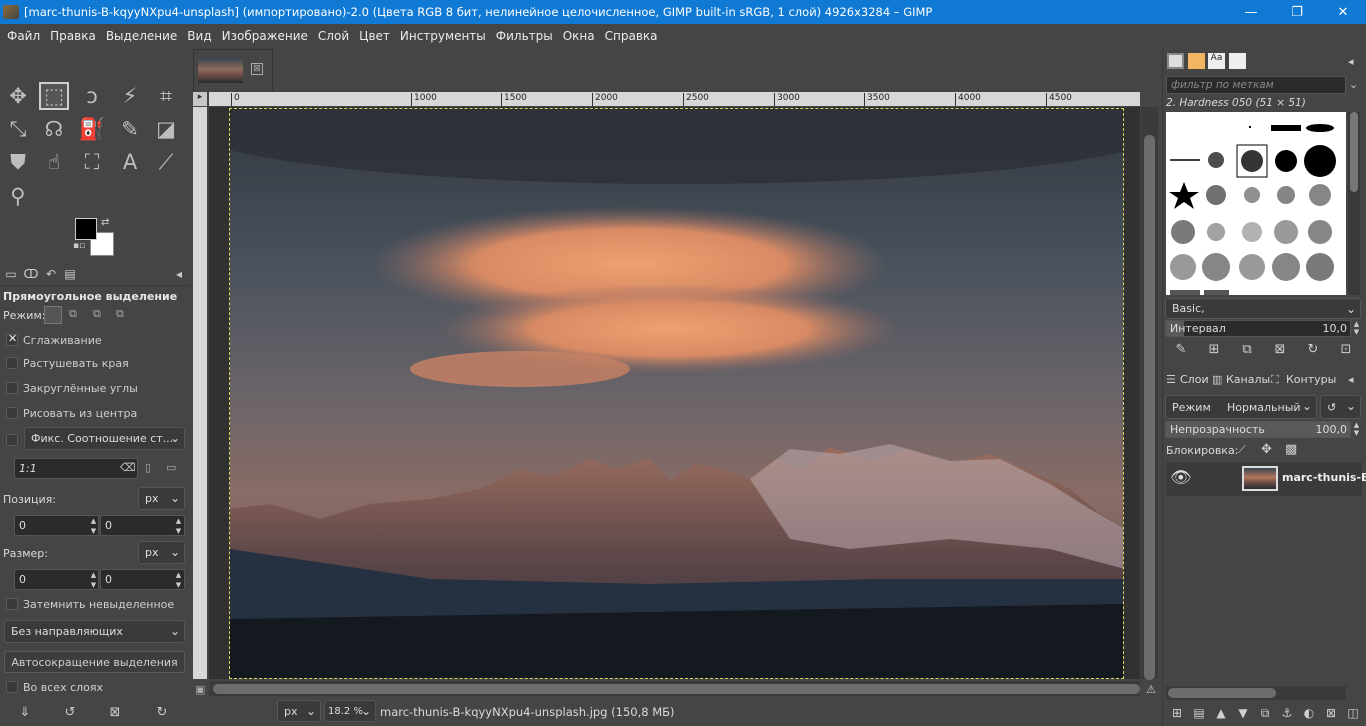  What do you see at coordinates (1248, 379) in the screenshot?
I see `tab-channels: Каналы` at bounding box center [1248, 379].